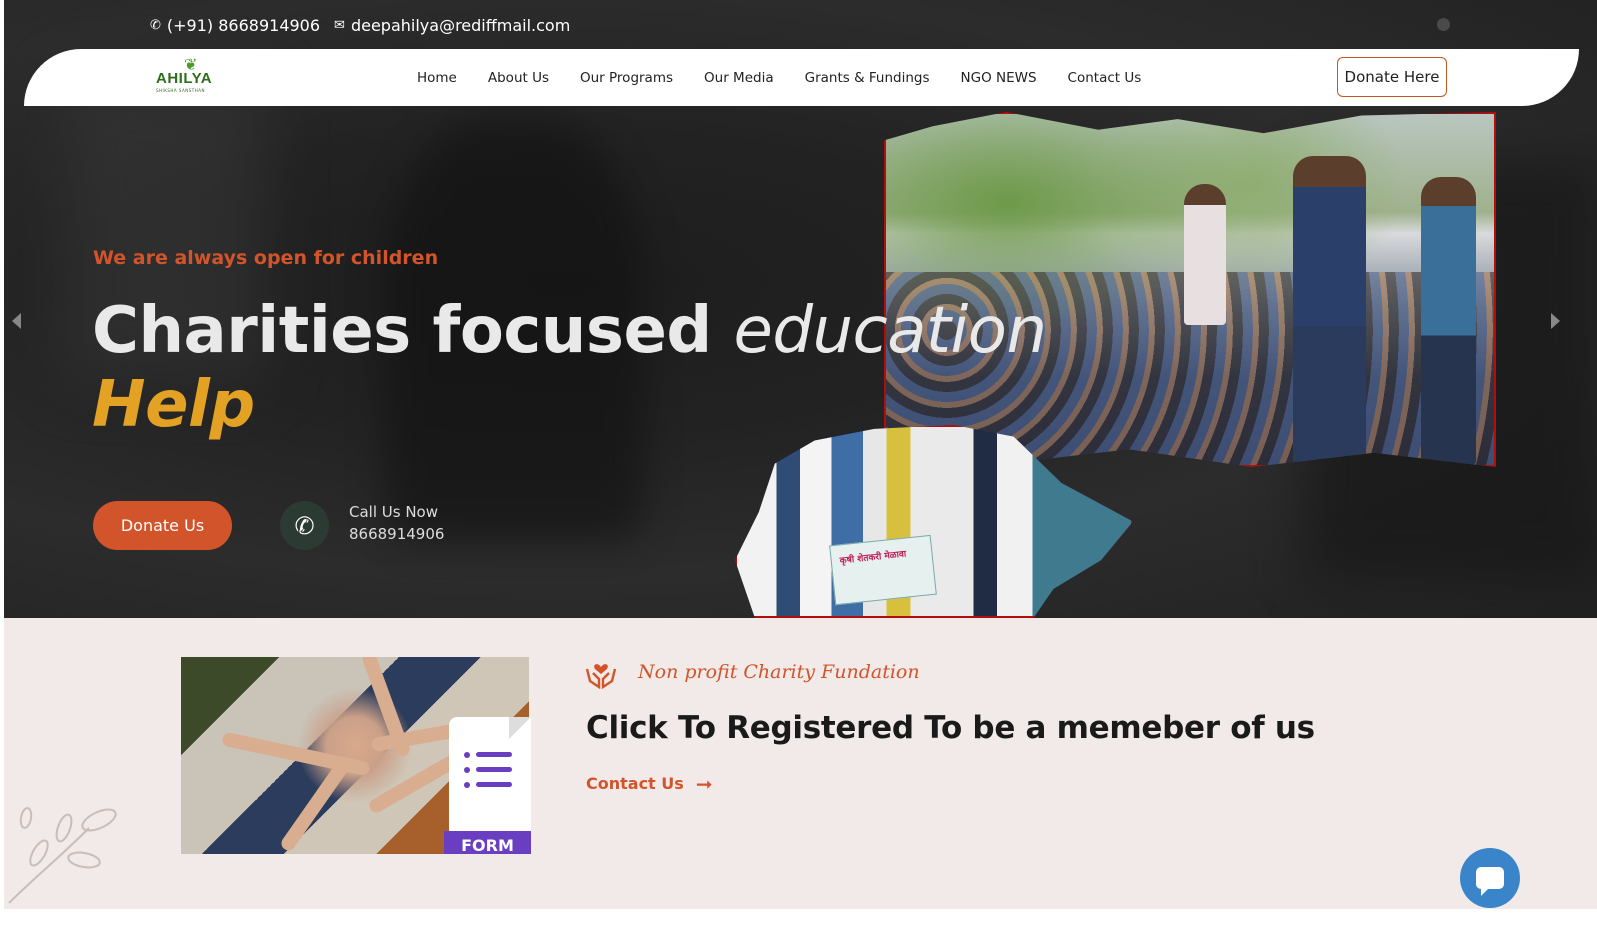 The width and height of the screenshot is (1597, 950). What do you see at coordinates (243, 25) in the screenshot?
I see `top-phone-text: (+91) 8668914906` at bounding box center [243, 25].